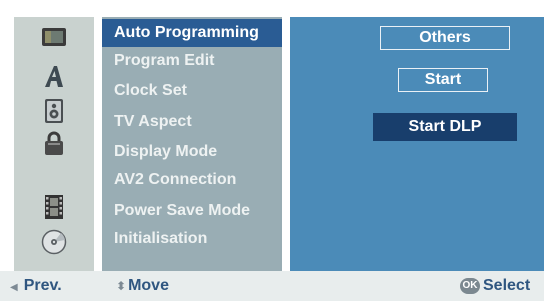  What do you see at coordinates (507, 285) in the screenshot?
I see `select-label: Select` at bounding box center [507, 285].